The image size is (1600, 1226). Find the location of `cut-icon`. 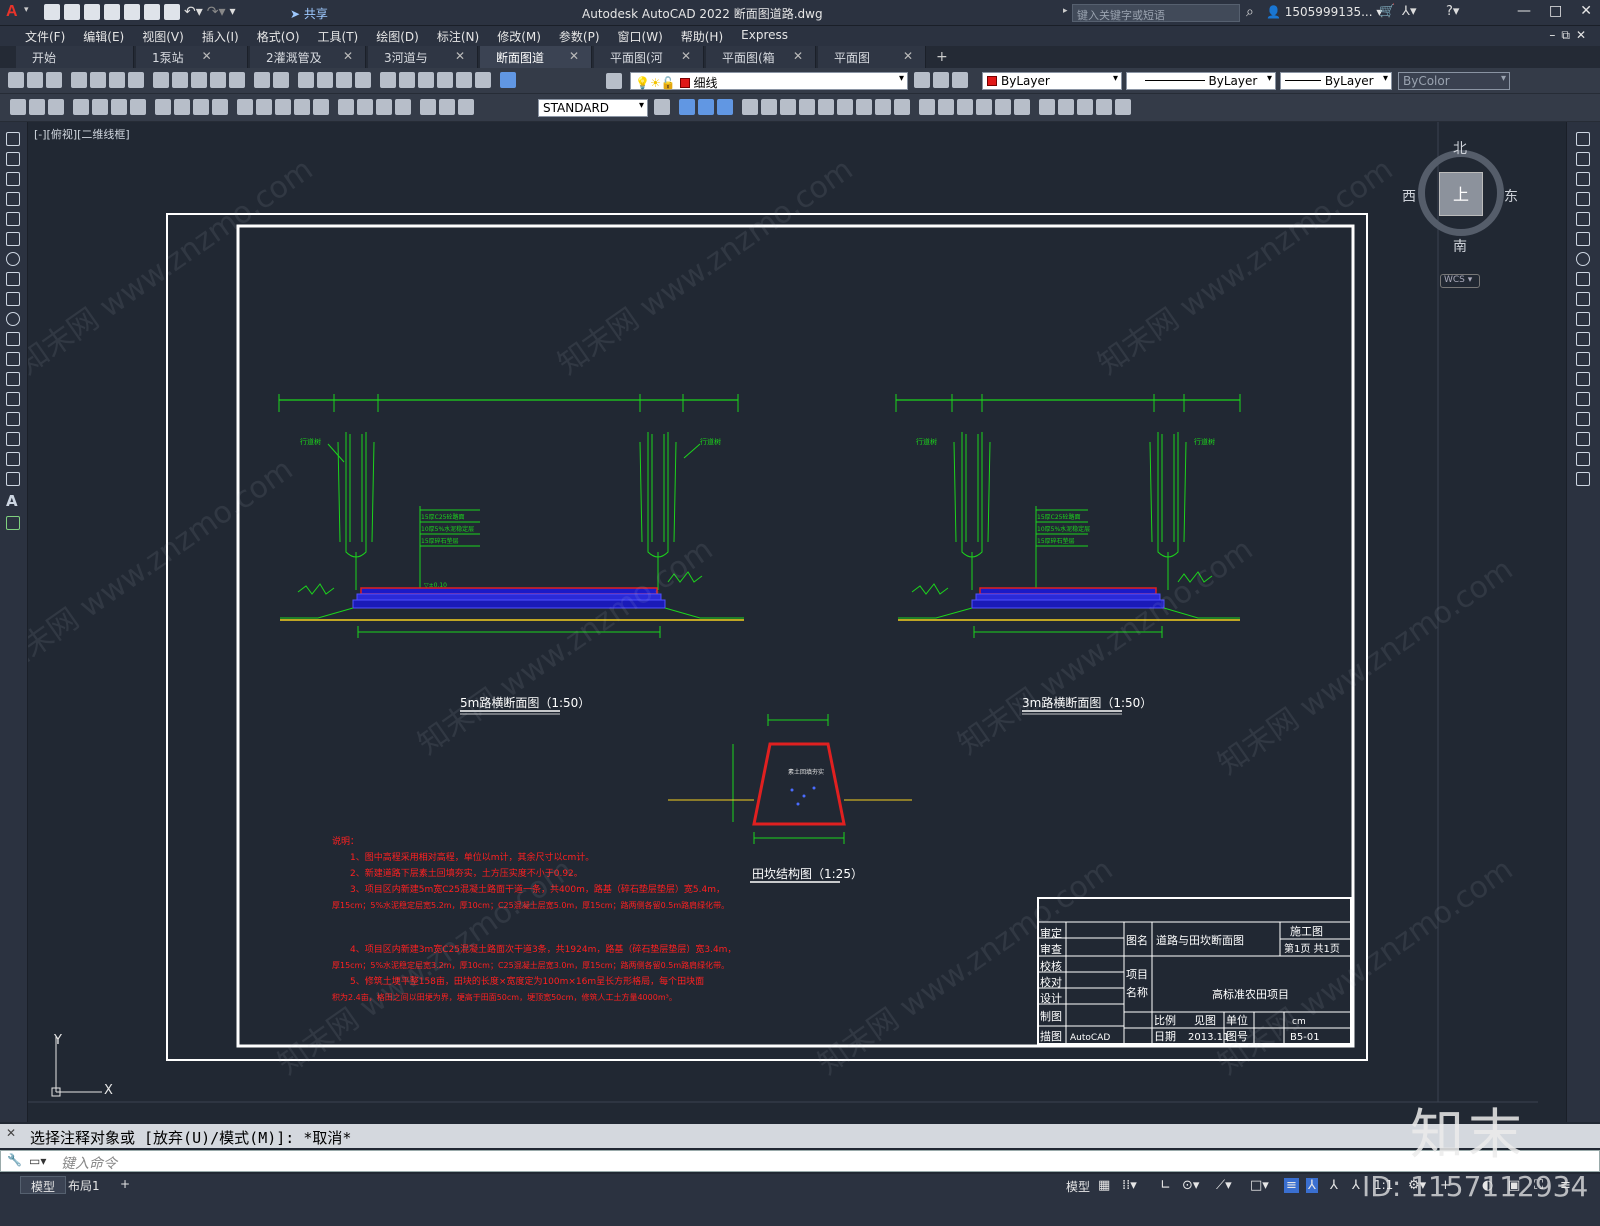

cut-icon is located at coordinates (161, 80).